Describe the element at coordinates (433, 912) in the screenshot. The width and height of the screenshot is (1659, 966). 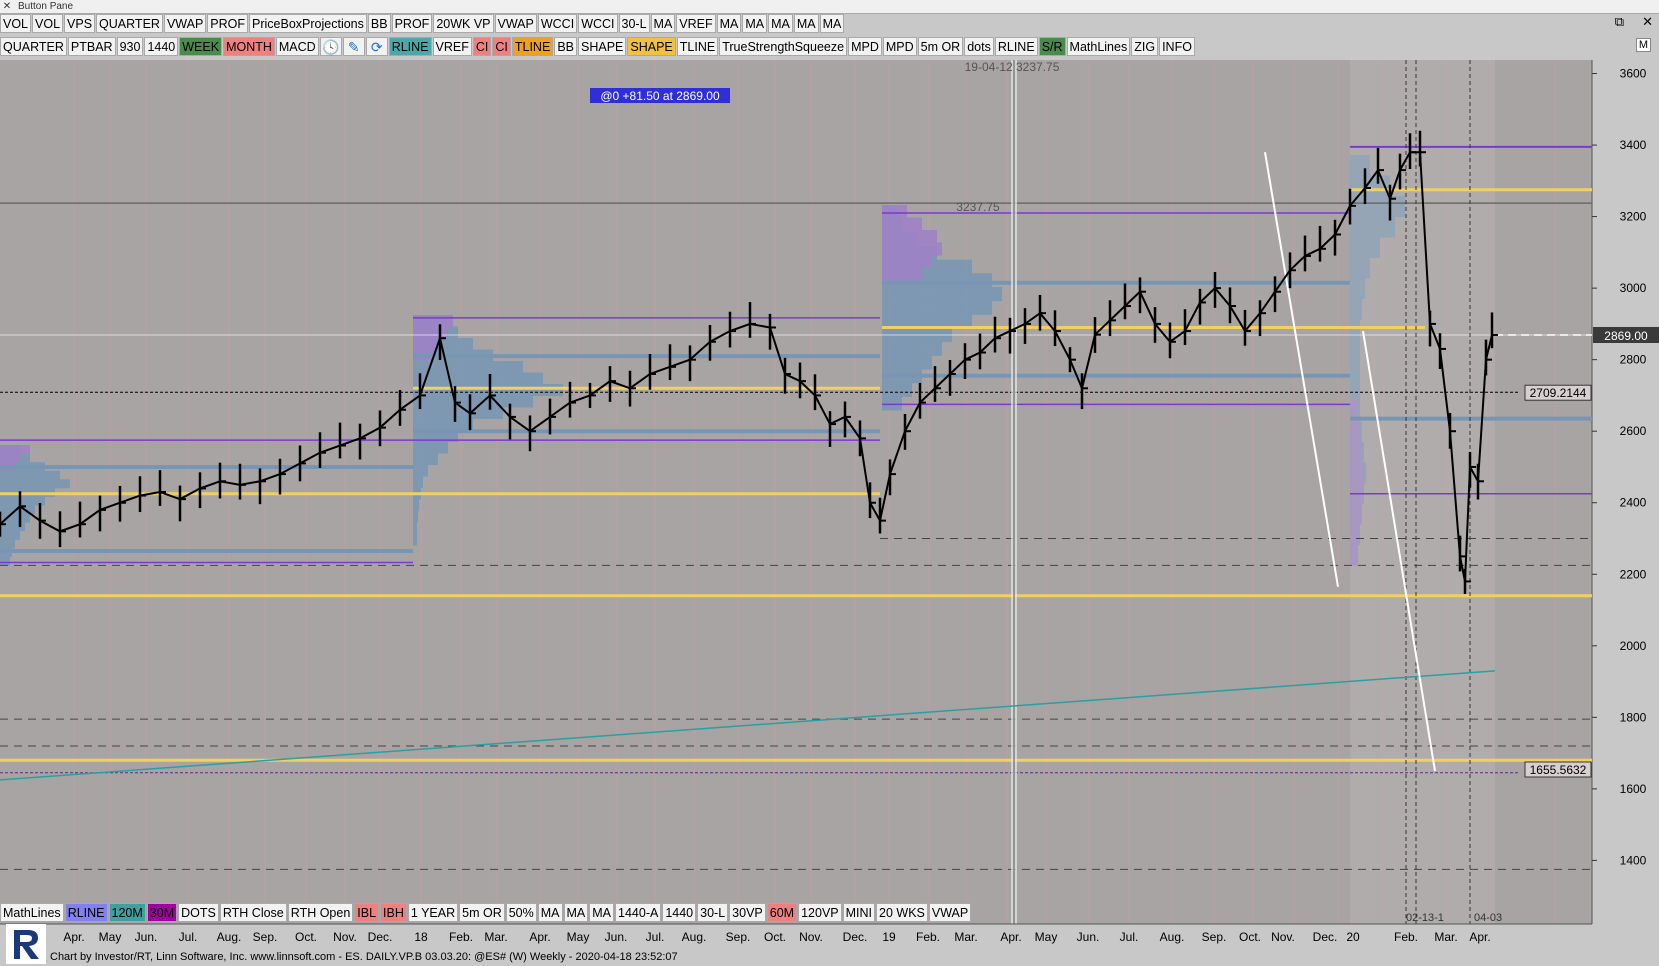
I see `row3-1-year-button: 1 YEAR` at that location.